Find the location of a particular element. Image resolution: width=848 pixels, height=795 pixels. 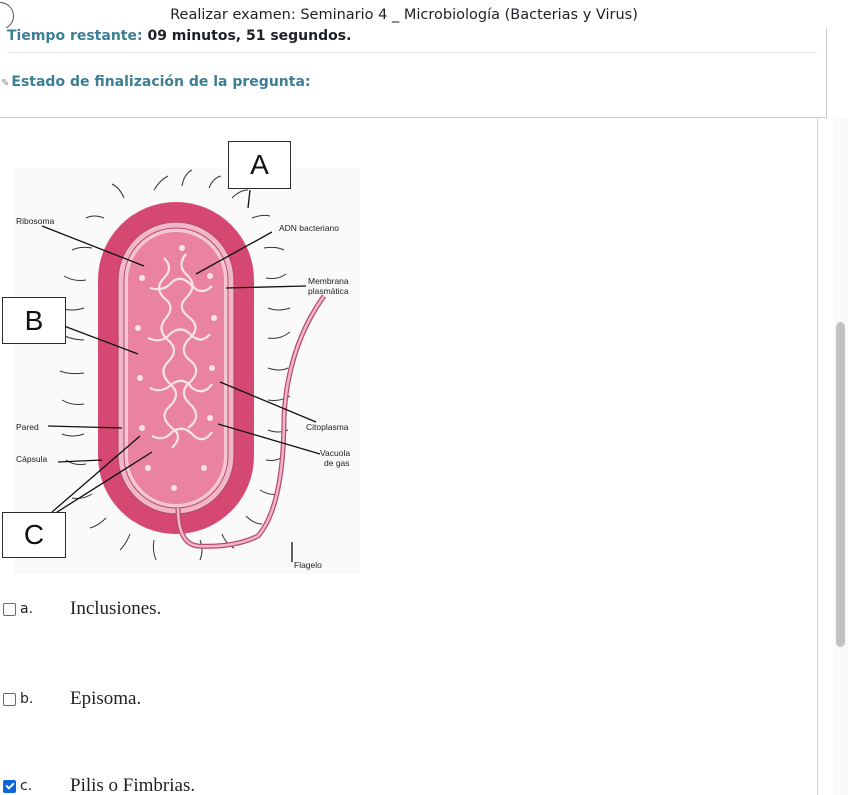

option-c-text: Pilis o Fimbrias. is located at coordinates (132, 785).